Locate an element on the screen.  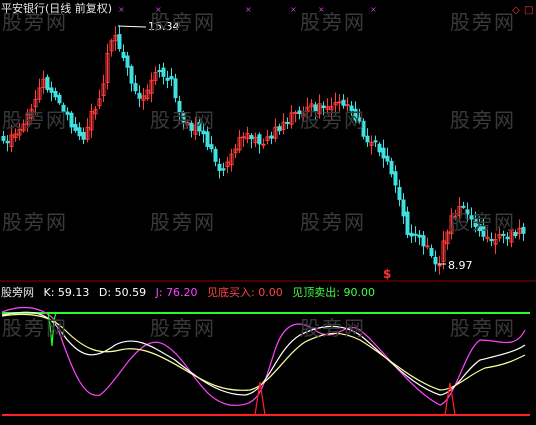
buy-signal-marker: $ is located at coordinates (387, 274).